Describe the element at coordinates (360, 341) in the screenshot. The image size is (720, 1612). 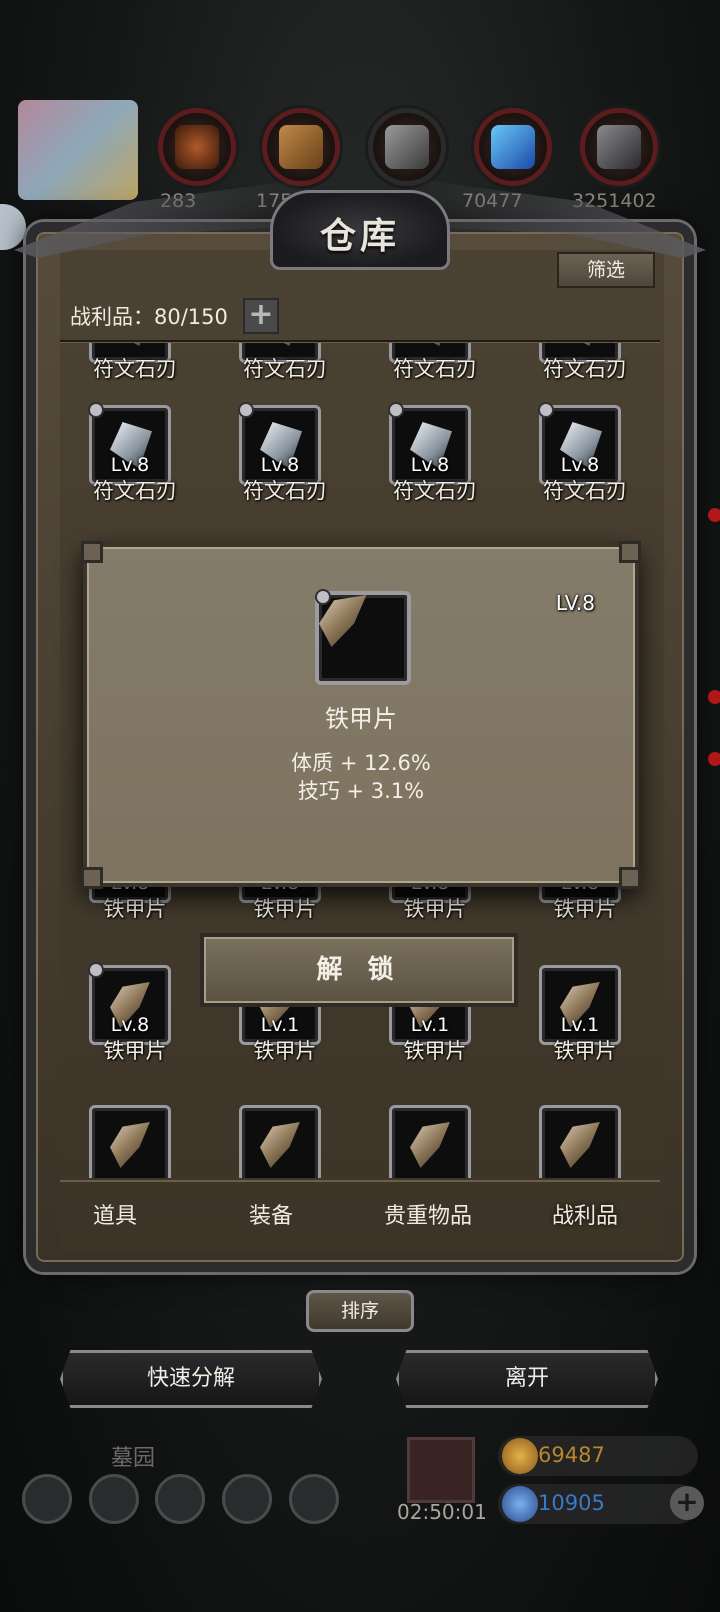
I see `divider` at that location.